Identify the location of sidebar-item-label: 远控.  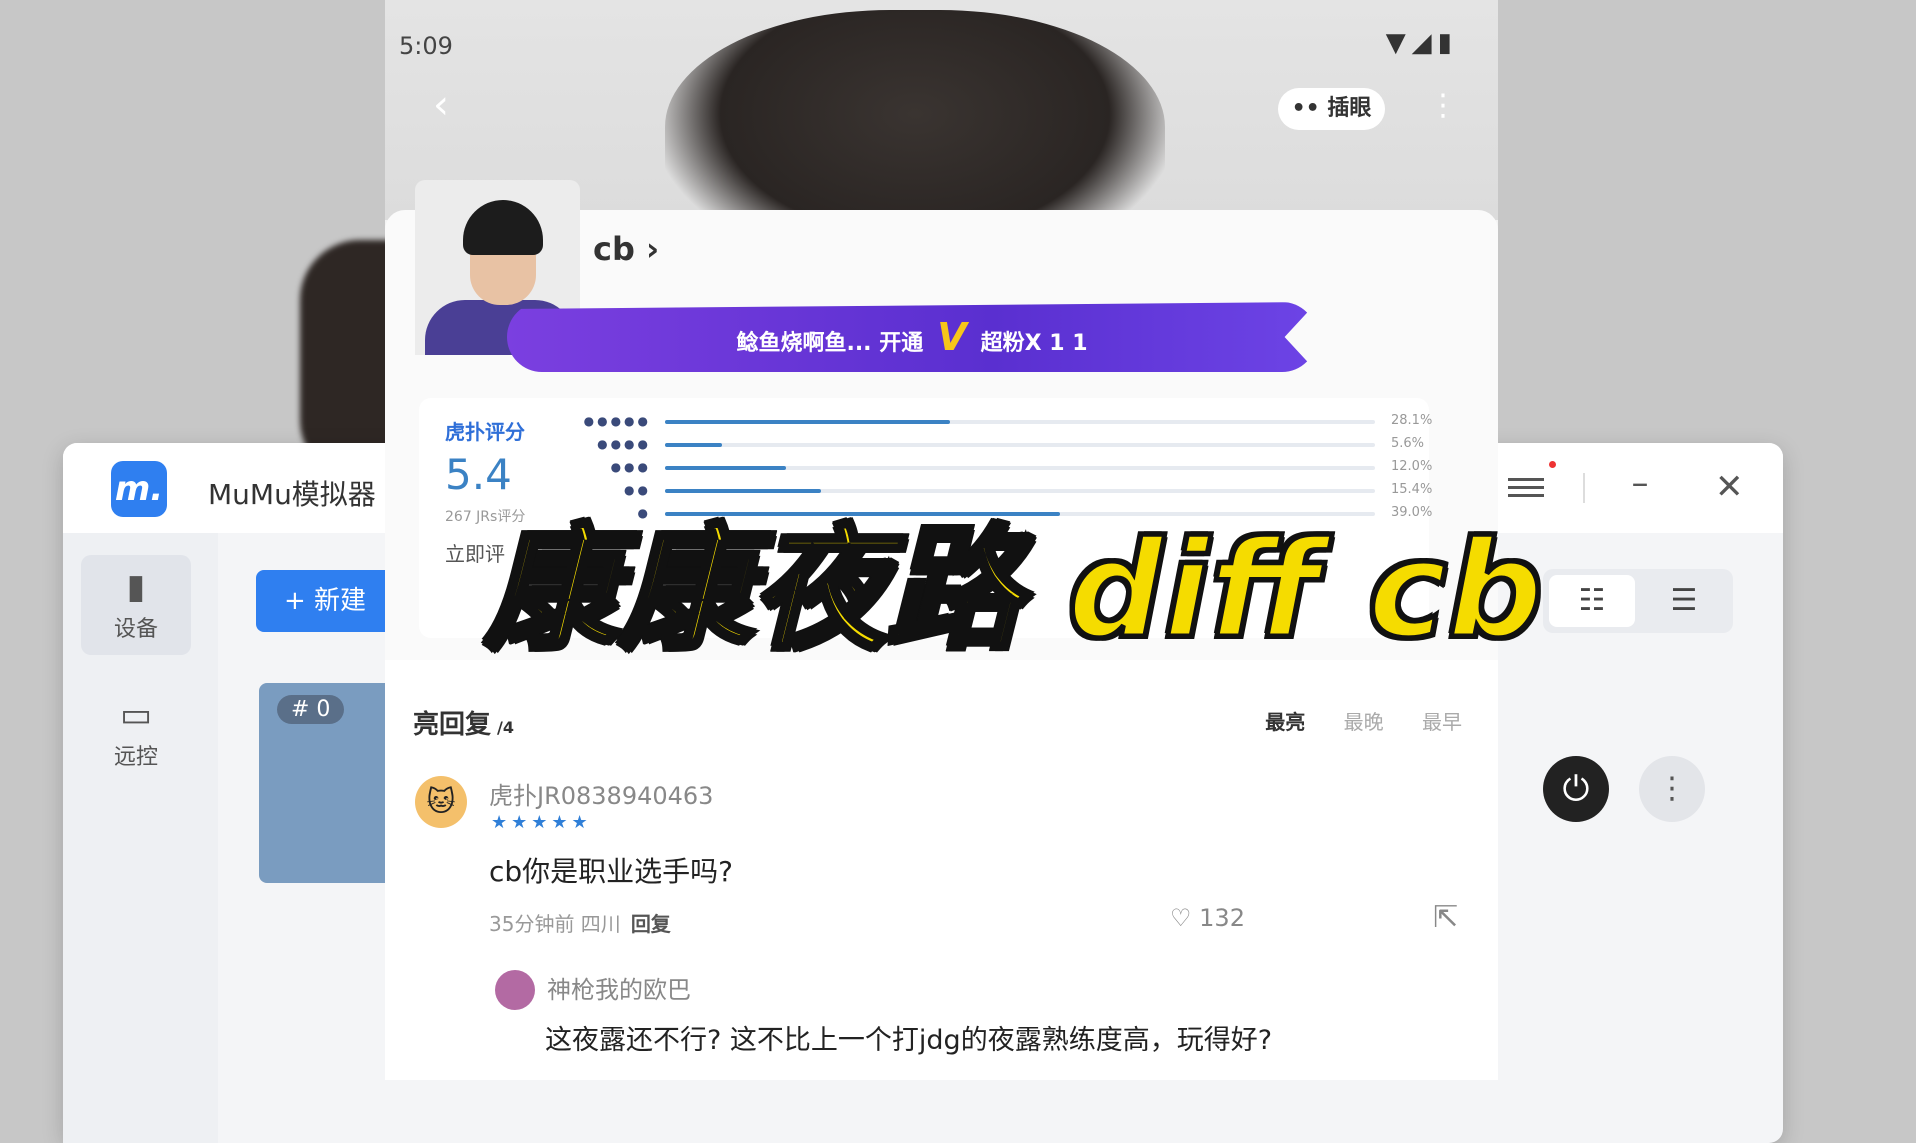
(135, 757).